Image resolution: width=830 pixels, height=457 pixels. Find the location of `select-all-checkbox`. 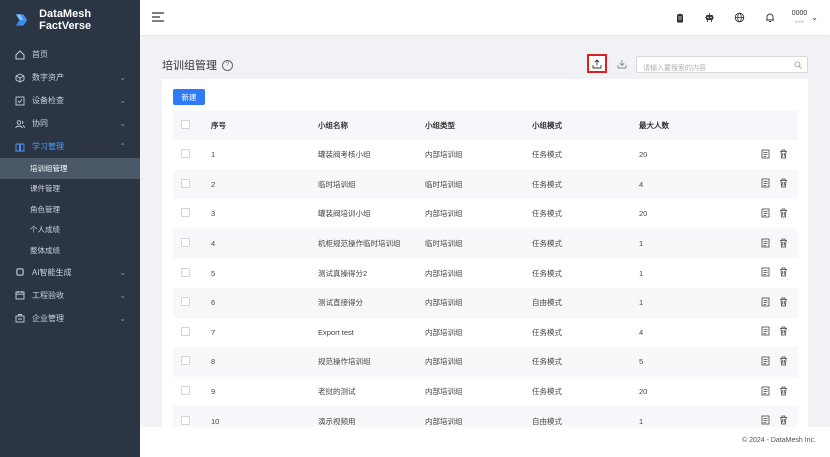

select-all-checkbox is located at coordinates (185, 124).